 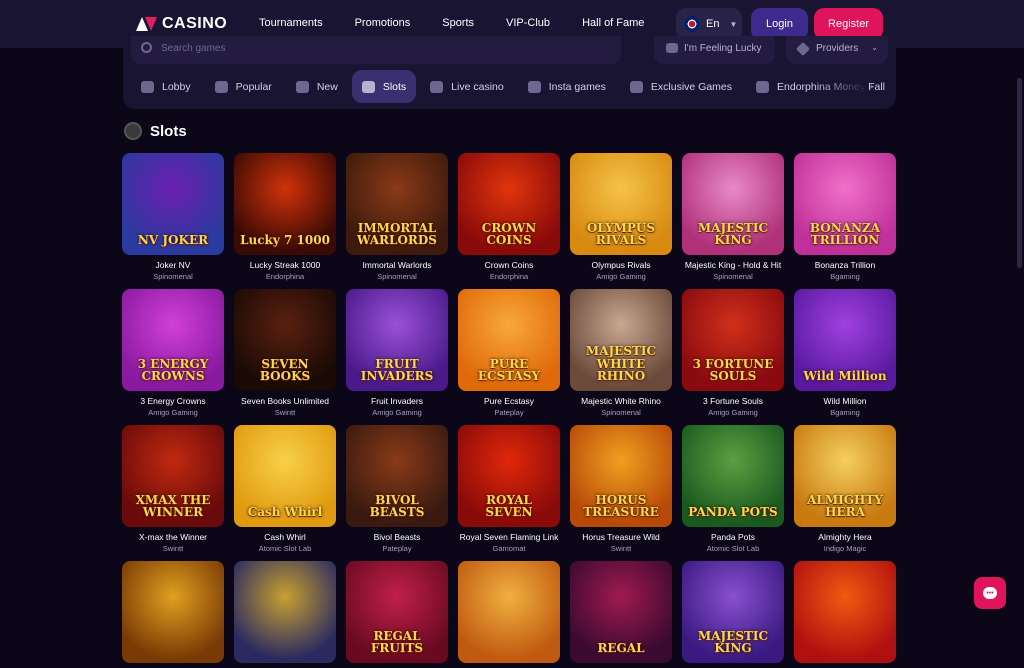 I want to click on game-thumbnail: IMMORTAL WARLORDS, so click(x=397, y=204).